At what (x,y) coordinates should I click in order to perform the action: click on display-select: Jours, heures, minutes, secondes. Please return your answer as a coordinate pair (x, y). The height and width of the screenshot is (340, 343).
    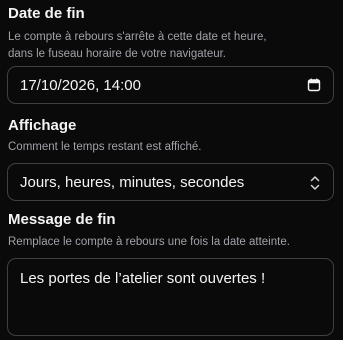
    Looking at the image, I should click on (170, 182).